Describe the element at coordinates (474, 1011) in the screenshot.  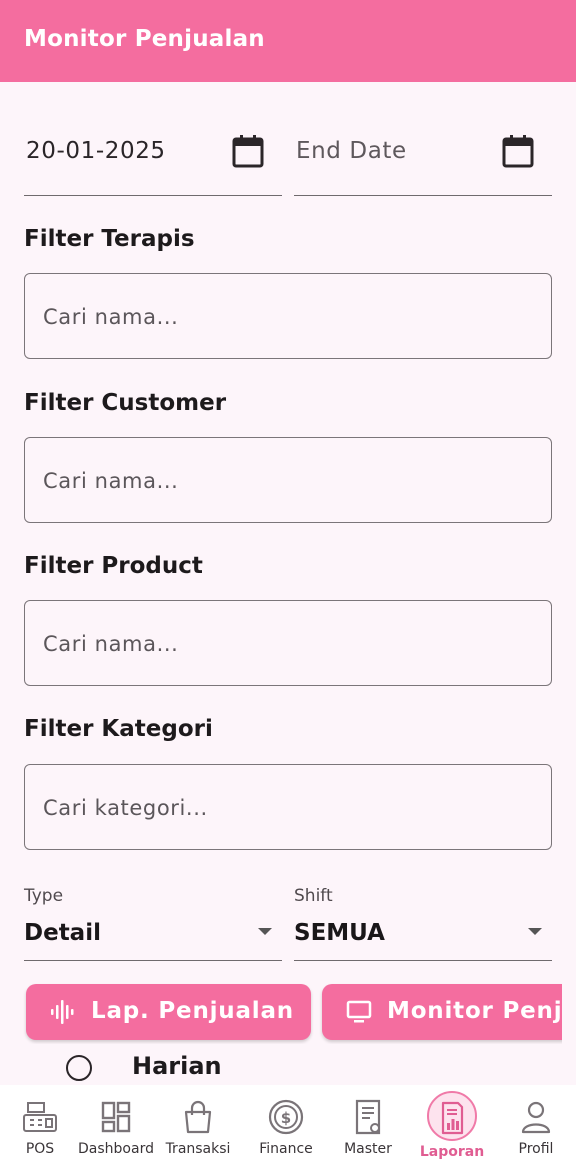
I see `monitor-penjualan-label: Monitor Penjualan` at that location.